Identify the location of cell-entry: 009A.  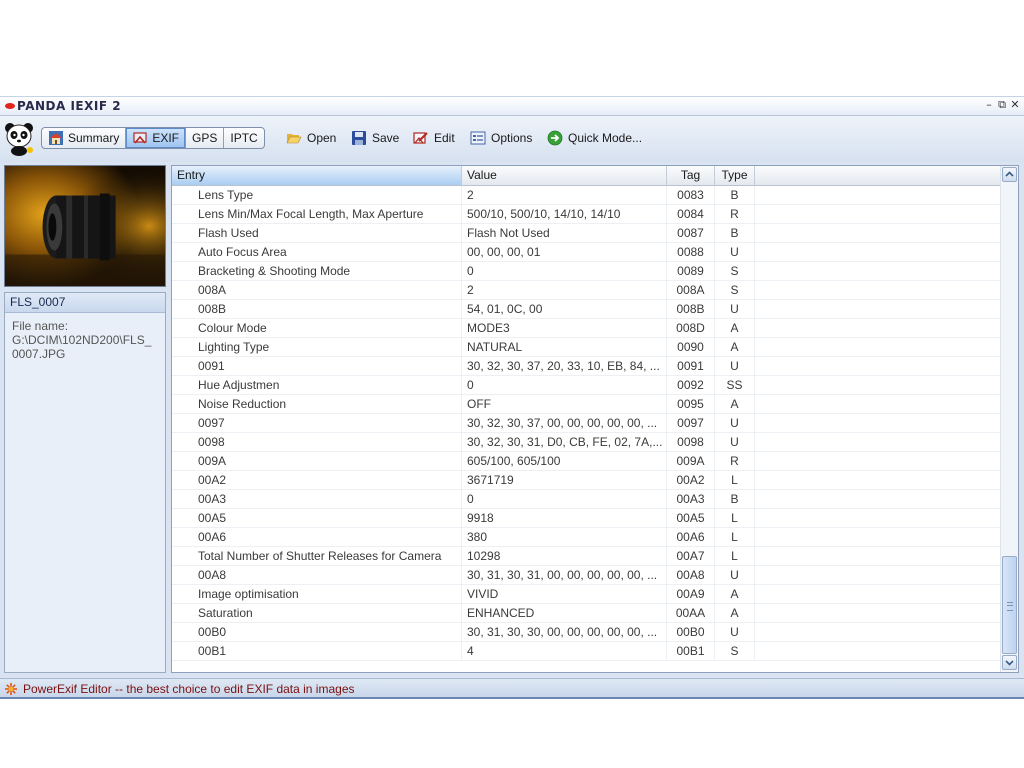
(317, 461).